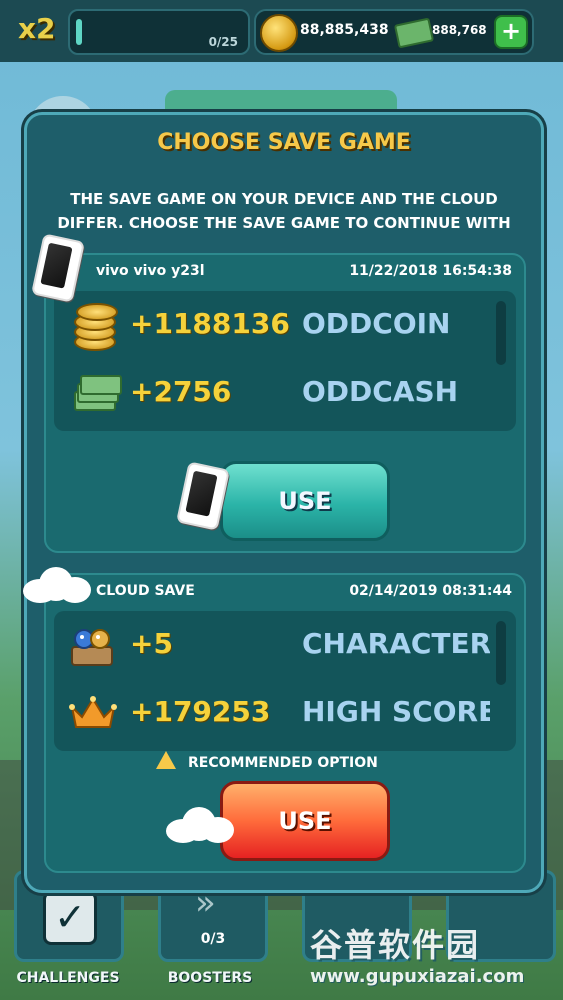  What do you see at coordinates (285, 681) in the screenshot?
I see `cloud-resource-list: +5 CHARACTERS +179253 HIGH SCORE` at bounding box center [285, 681].